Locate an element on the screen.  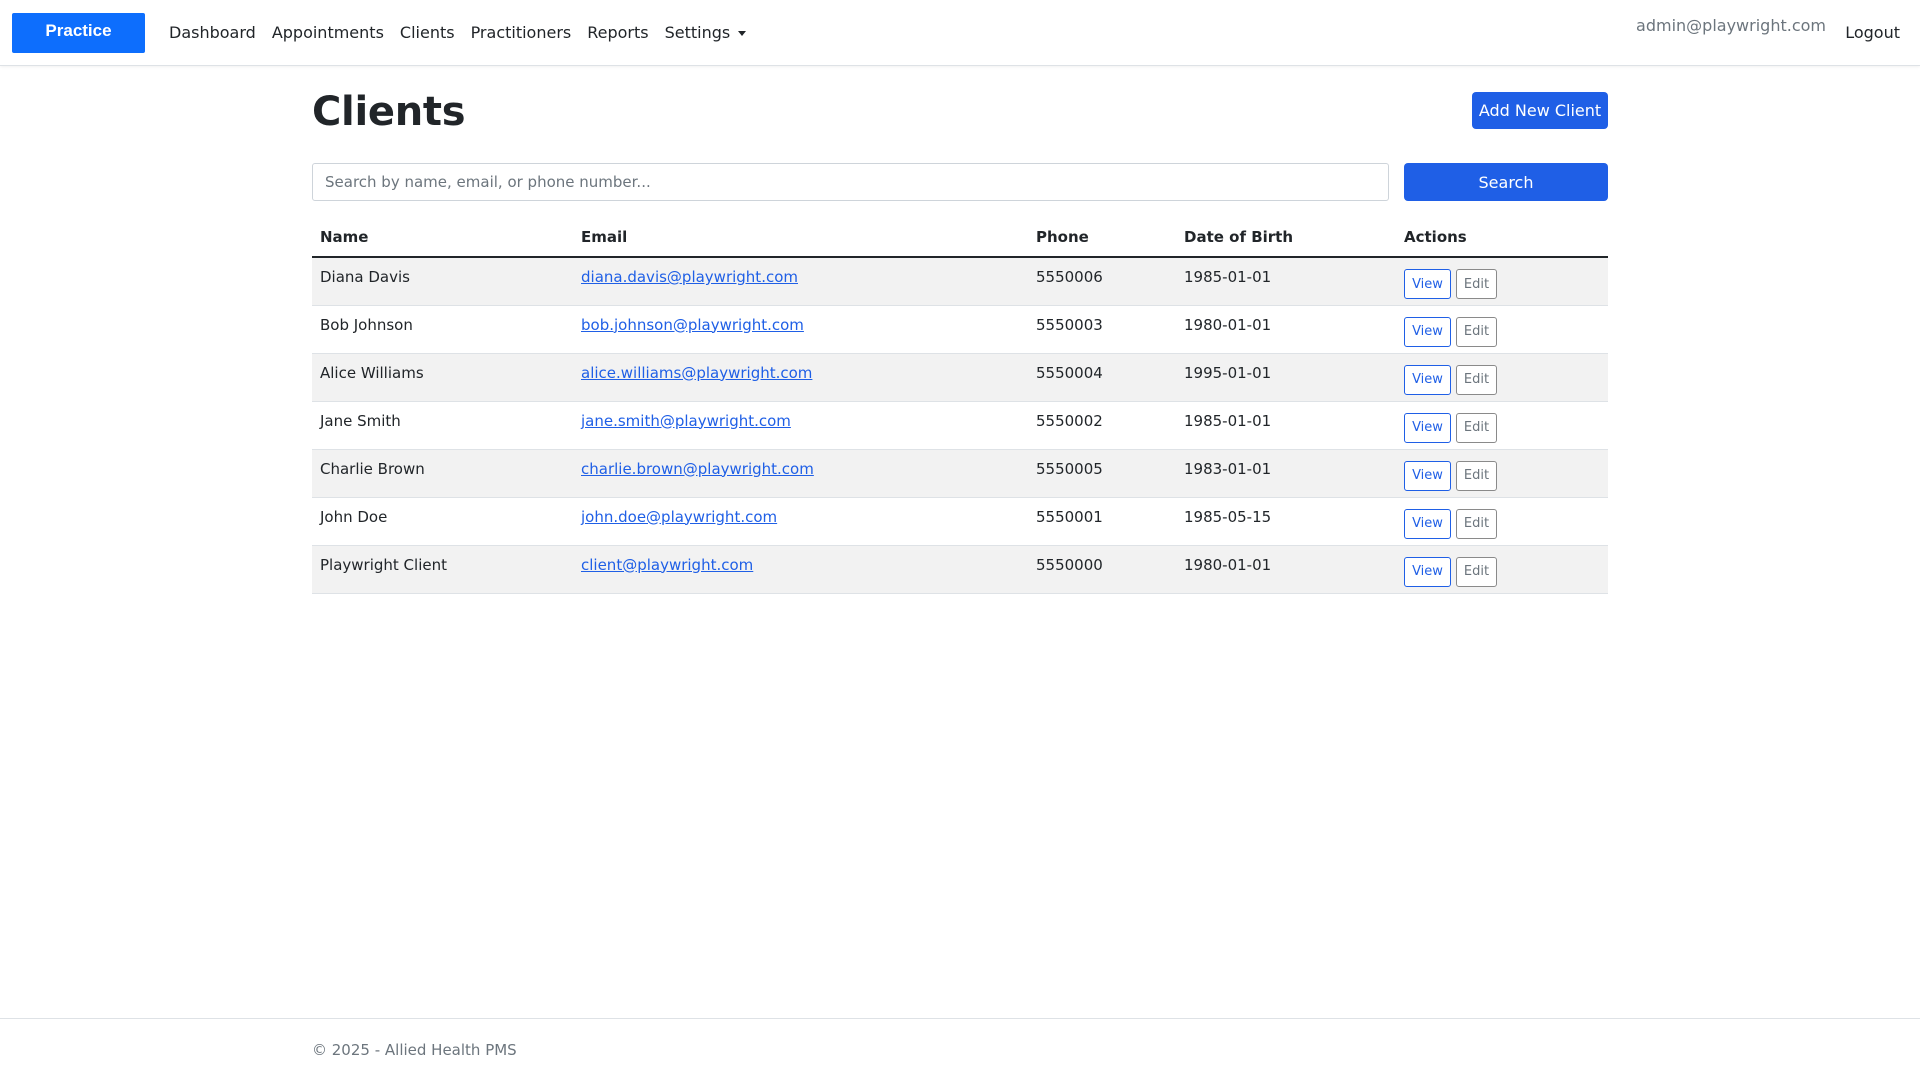
footer: © 2025 - Allied Health PMS is located at coordinates (960, 1049).